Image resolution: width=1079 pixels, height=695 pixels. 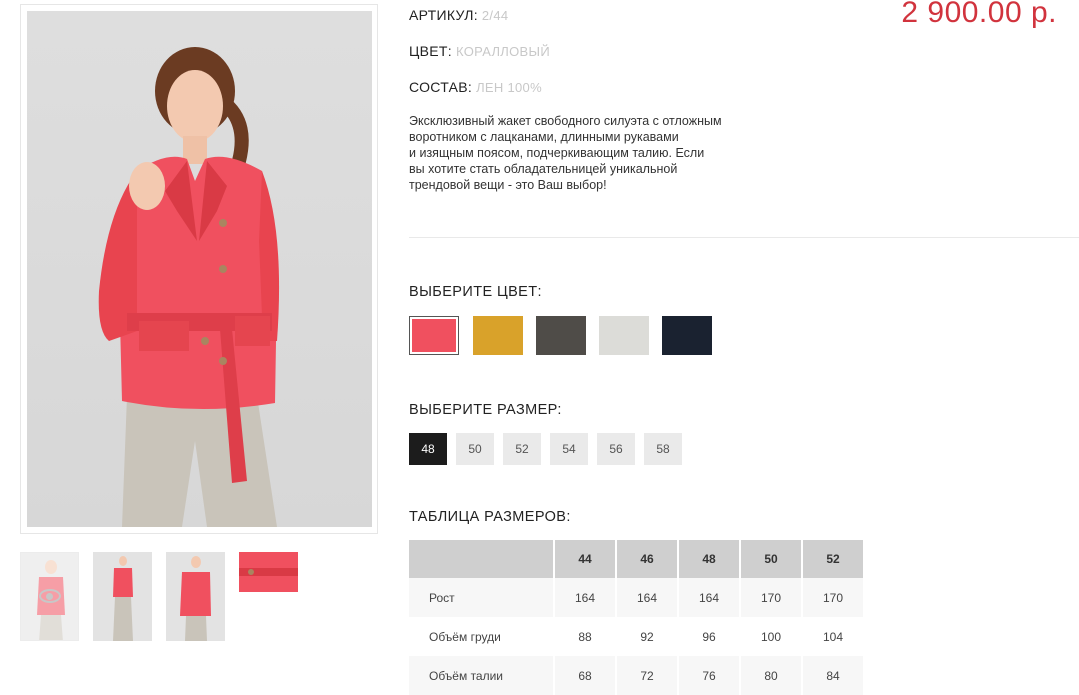 I want to click on table-row-label: Рост, so click(x=482, y=597).